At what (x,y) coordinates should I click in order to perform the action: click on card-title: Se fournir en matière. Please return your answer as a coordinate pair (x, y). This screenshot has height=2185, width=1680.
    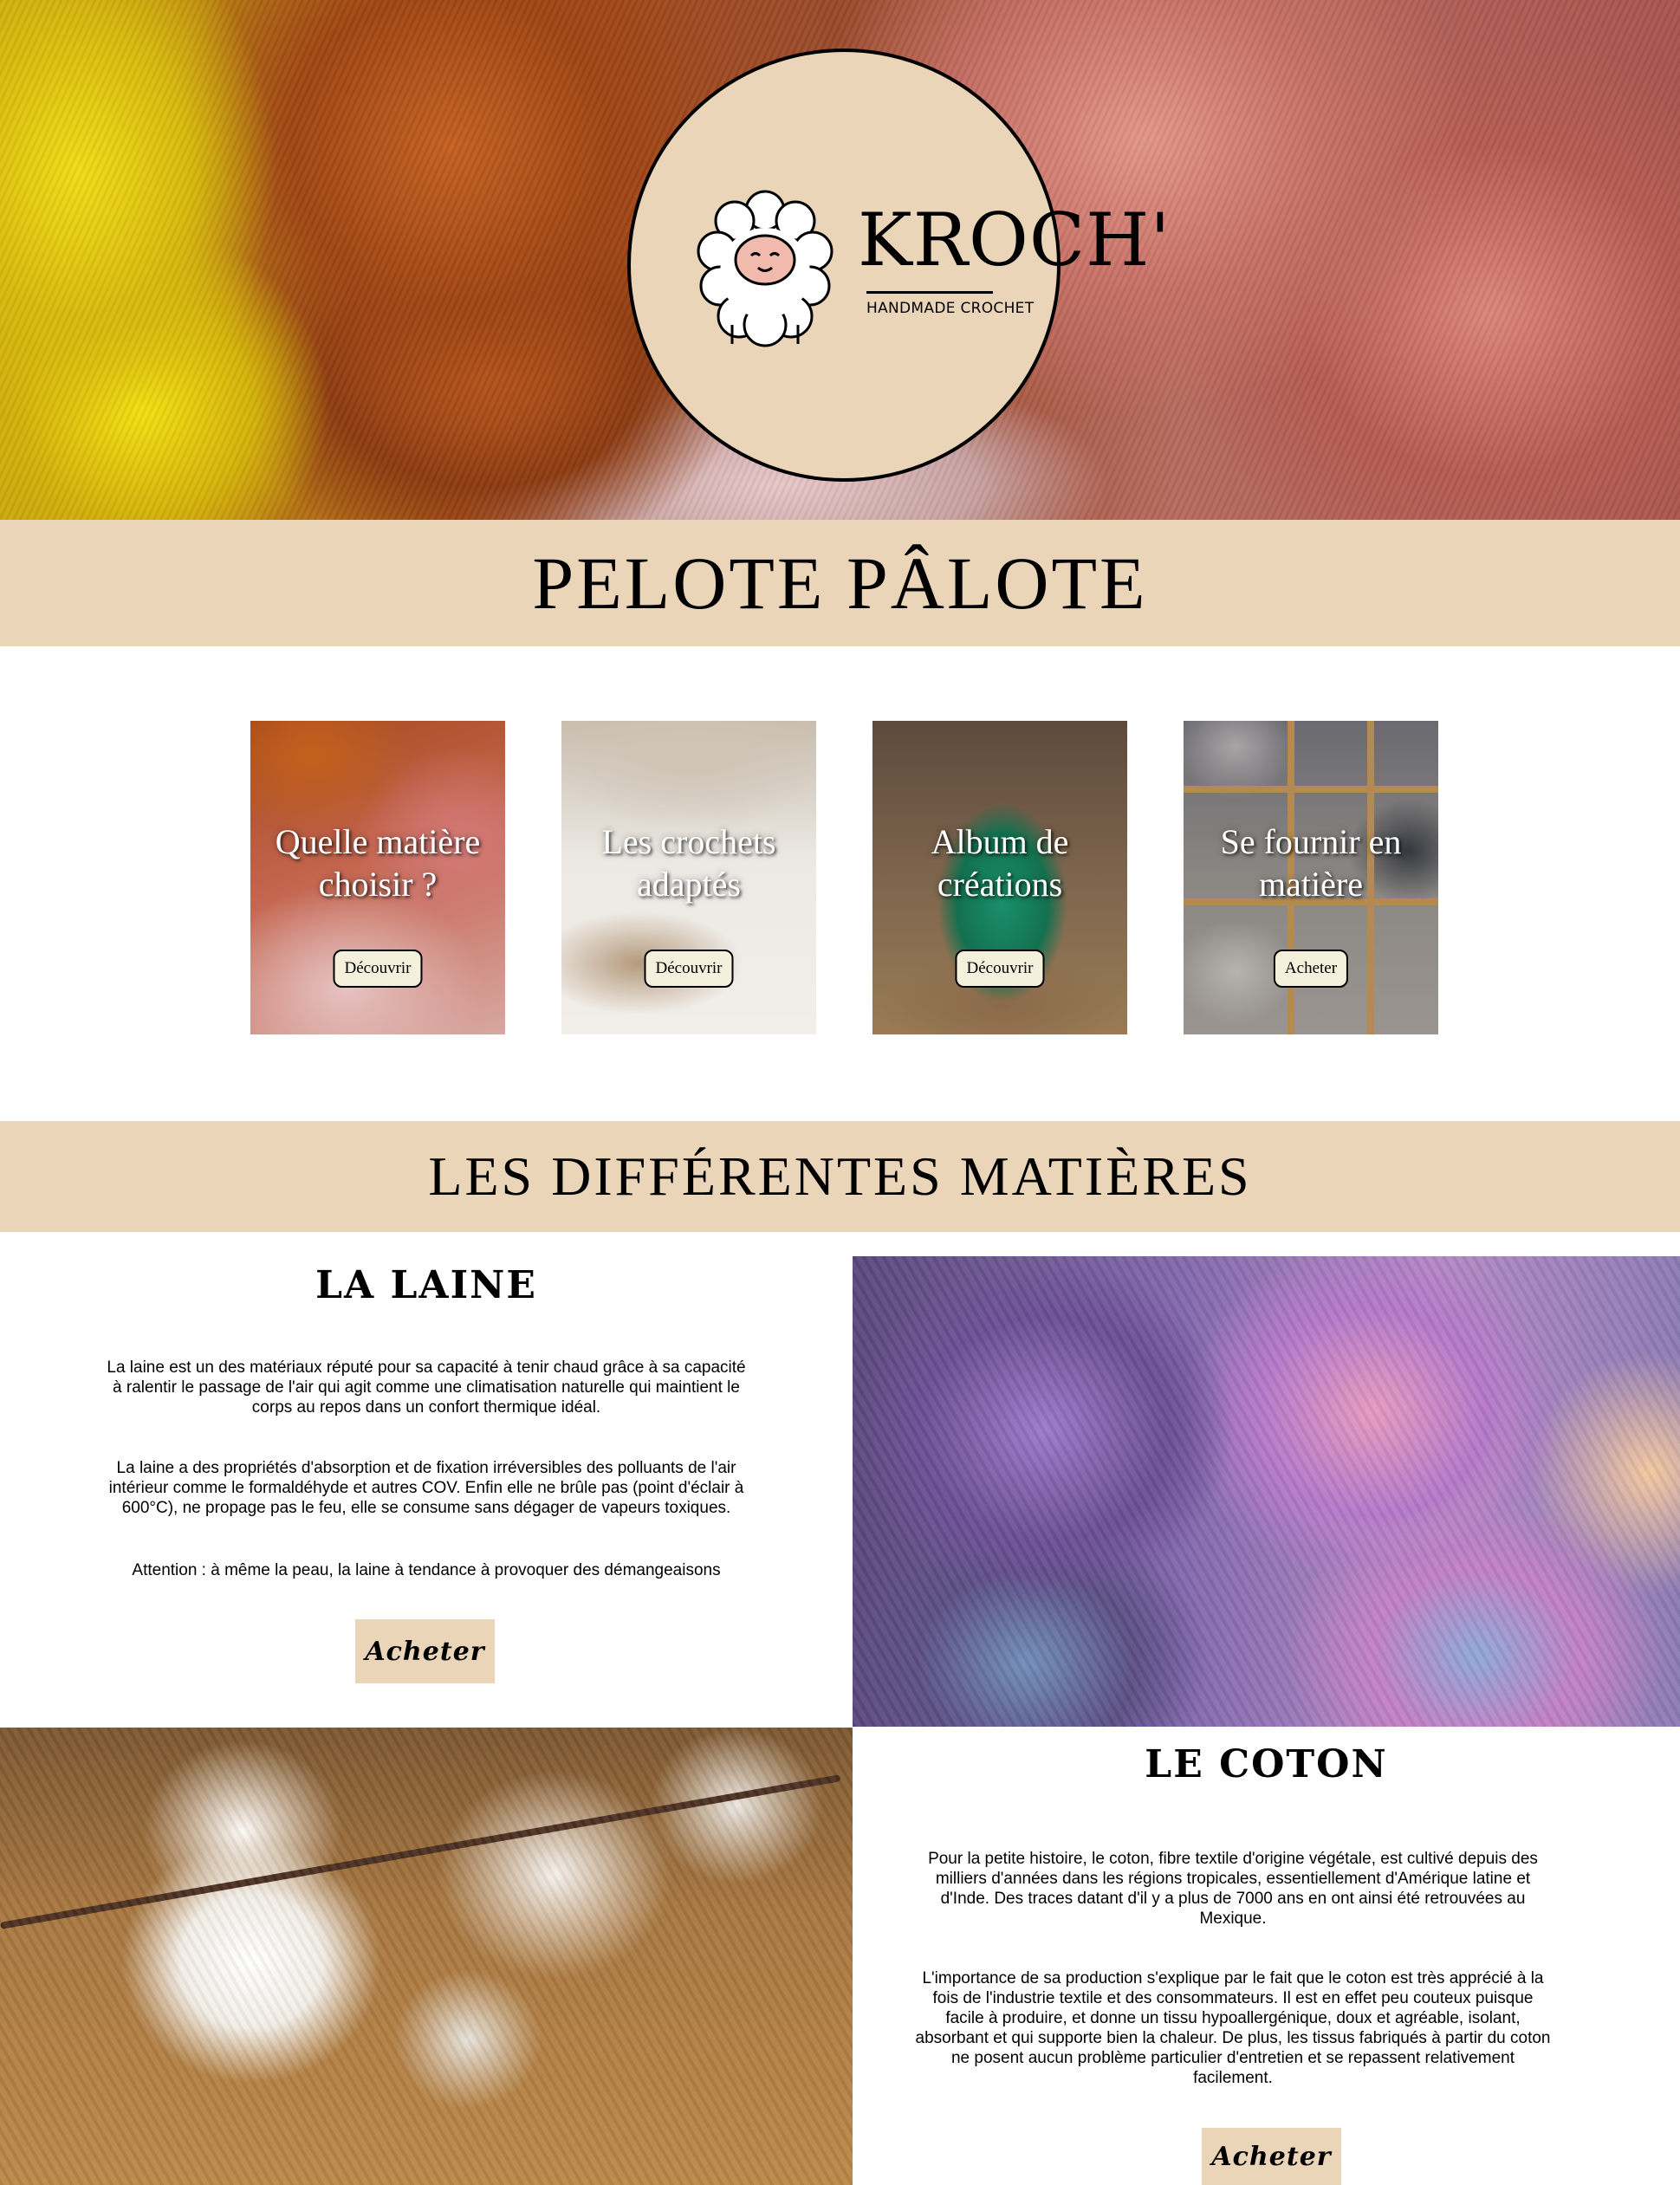
    Looking at the image, I should click on (1311, 863).